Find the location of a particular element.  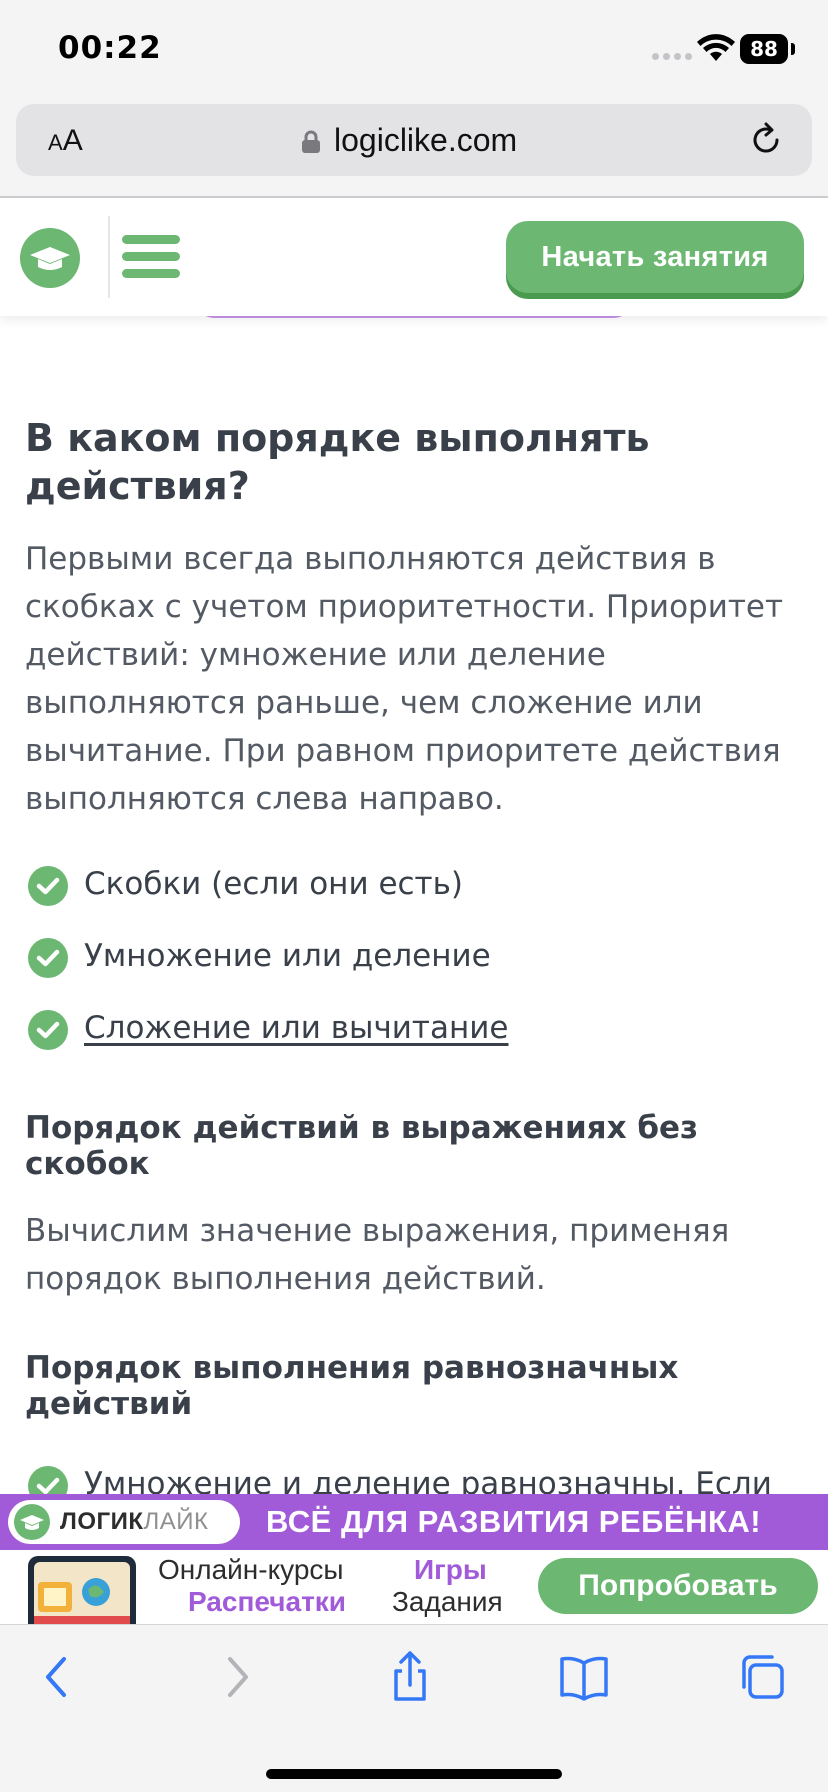

addition-subtraction-link: Сложение или вычитание is located at coordinates (296, 1028).